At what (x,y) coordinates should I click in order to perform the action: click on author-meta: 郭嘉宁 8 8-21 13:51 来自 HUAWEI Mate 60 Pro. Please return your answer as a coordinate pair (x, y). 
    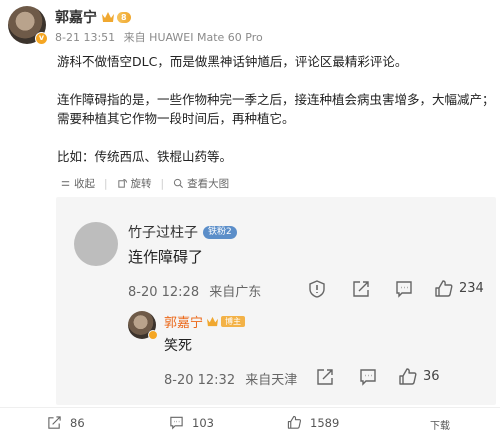
    Looking at the image, I should click on (159, 26).